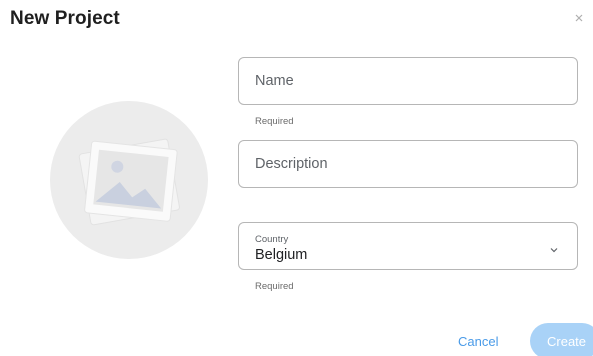 This screenshot has width=593, height=356. What do you see at coordinates (408, 164) in the screenshot?
I see `description-field: Description` at bounding box center [408, 164].